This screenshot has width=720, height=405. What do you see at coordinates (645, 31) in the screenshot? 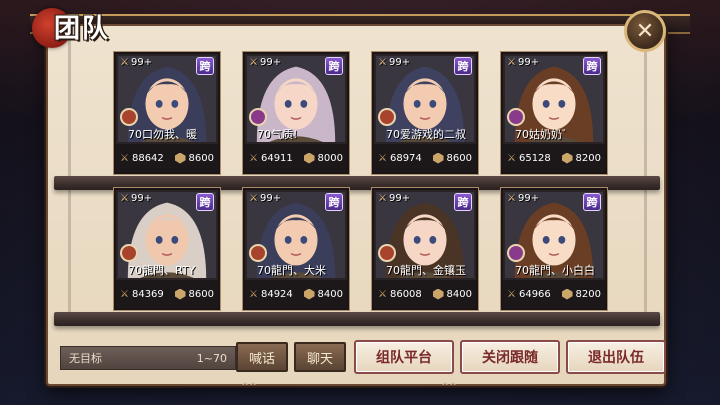
I see `close-button: ✕` at bounding box center [645, 31].